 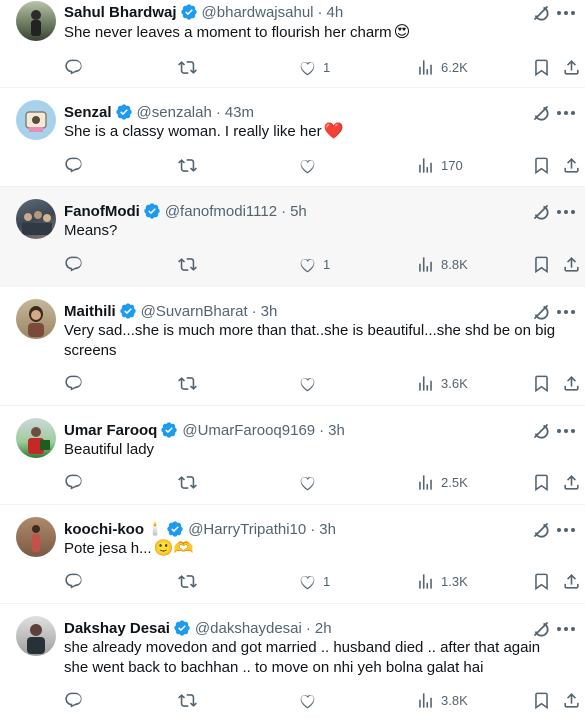 What do you see at coordinates (442, 700) in the screenshot?
I see `views-button: 3.8K` at bounding box center [442, 700].